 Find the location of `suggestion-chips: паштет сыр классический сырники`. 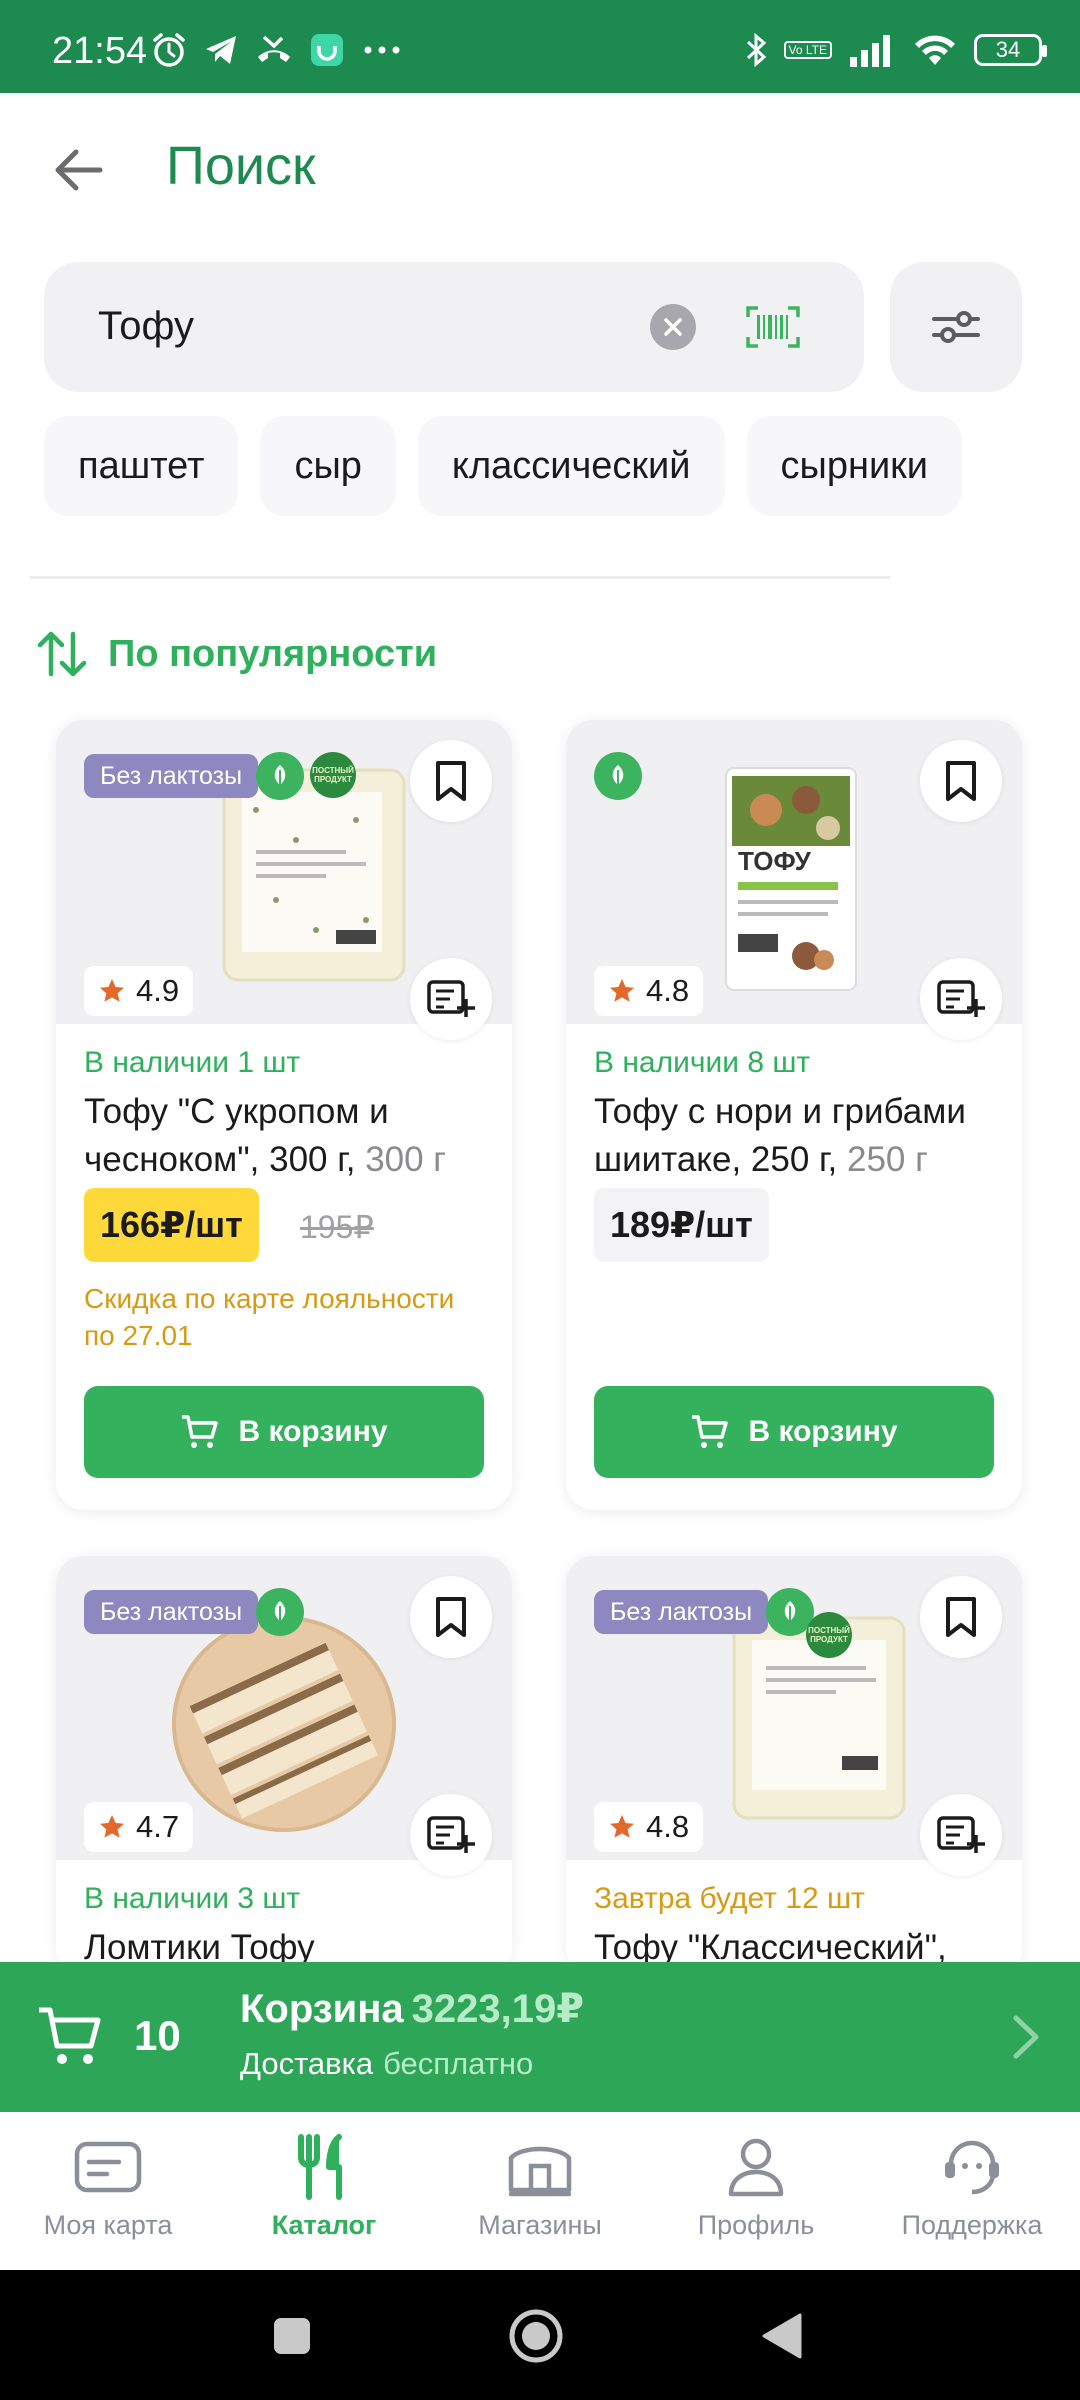

suggestion-chips: паштет сыр классический сырники is located at coordinates (562, 466).